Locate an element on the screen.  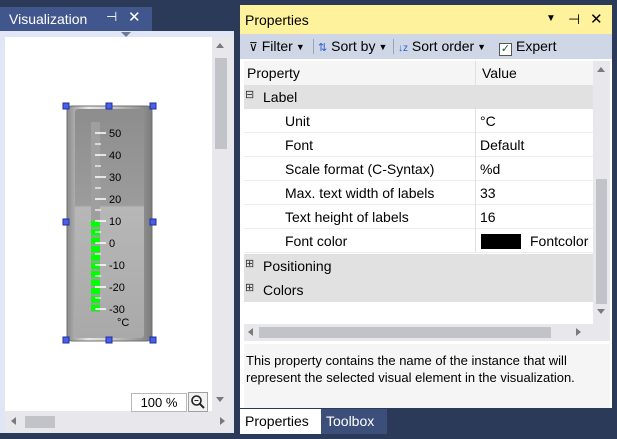
properties-title-bar: Properties ▼ ⊣ ✕ is located at coordinates (426, 19).